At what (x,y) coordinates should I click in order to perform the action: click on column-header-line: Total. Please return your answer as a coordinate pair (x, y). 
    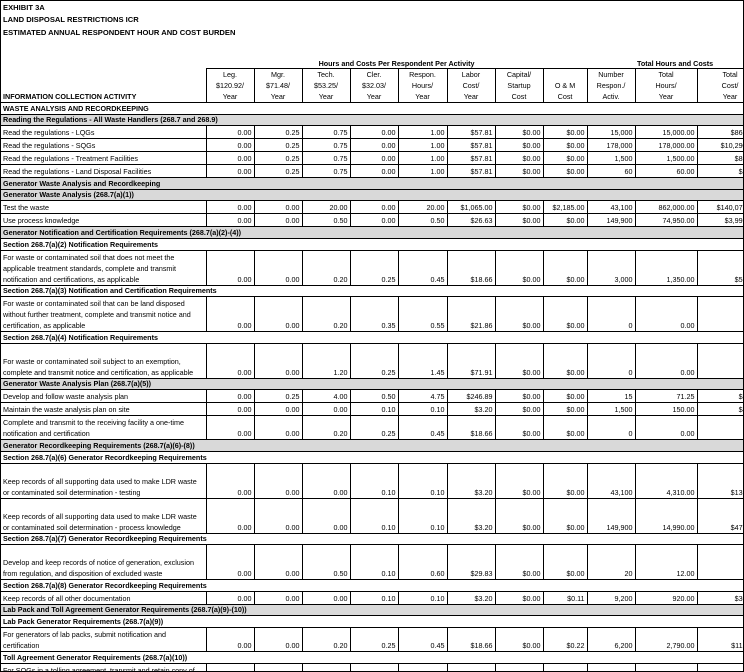
    Looking at the image, I should click on (666, 74).